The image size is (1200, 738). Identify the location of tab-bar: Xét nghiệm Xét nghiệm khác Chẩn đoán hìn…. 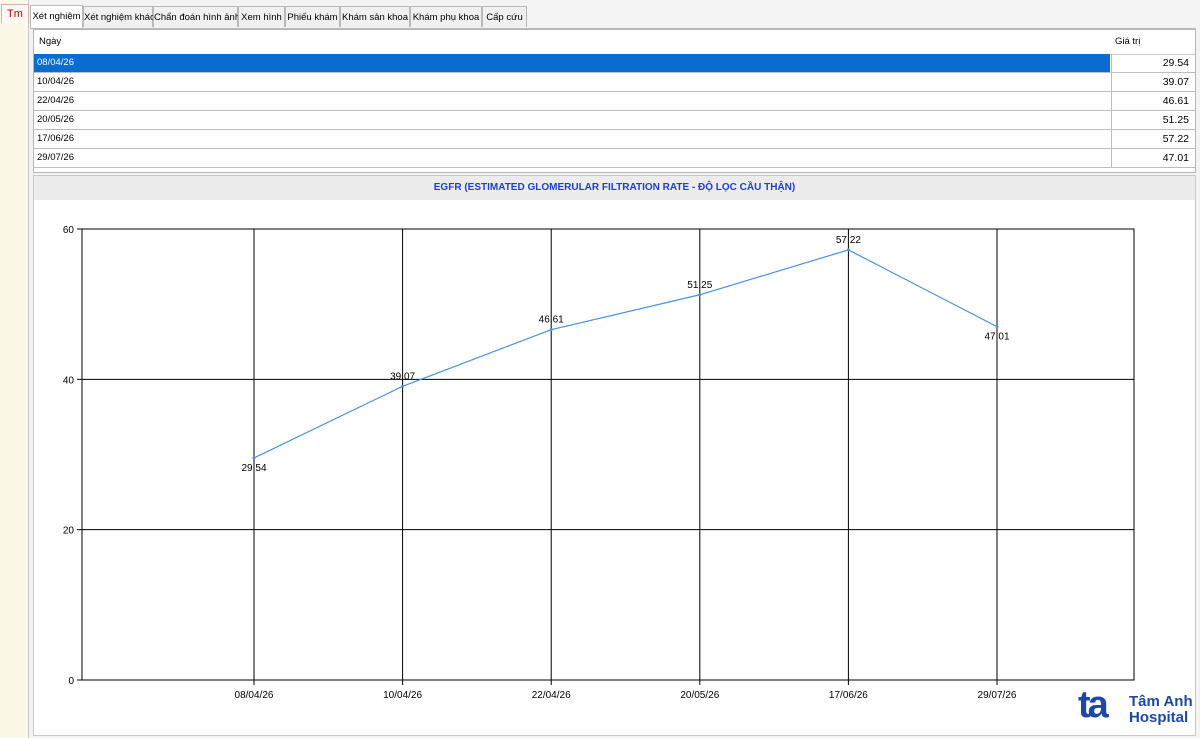
(613, 16).